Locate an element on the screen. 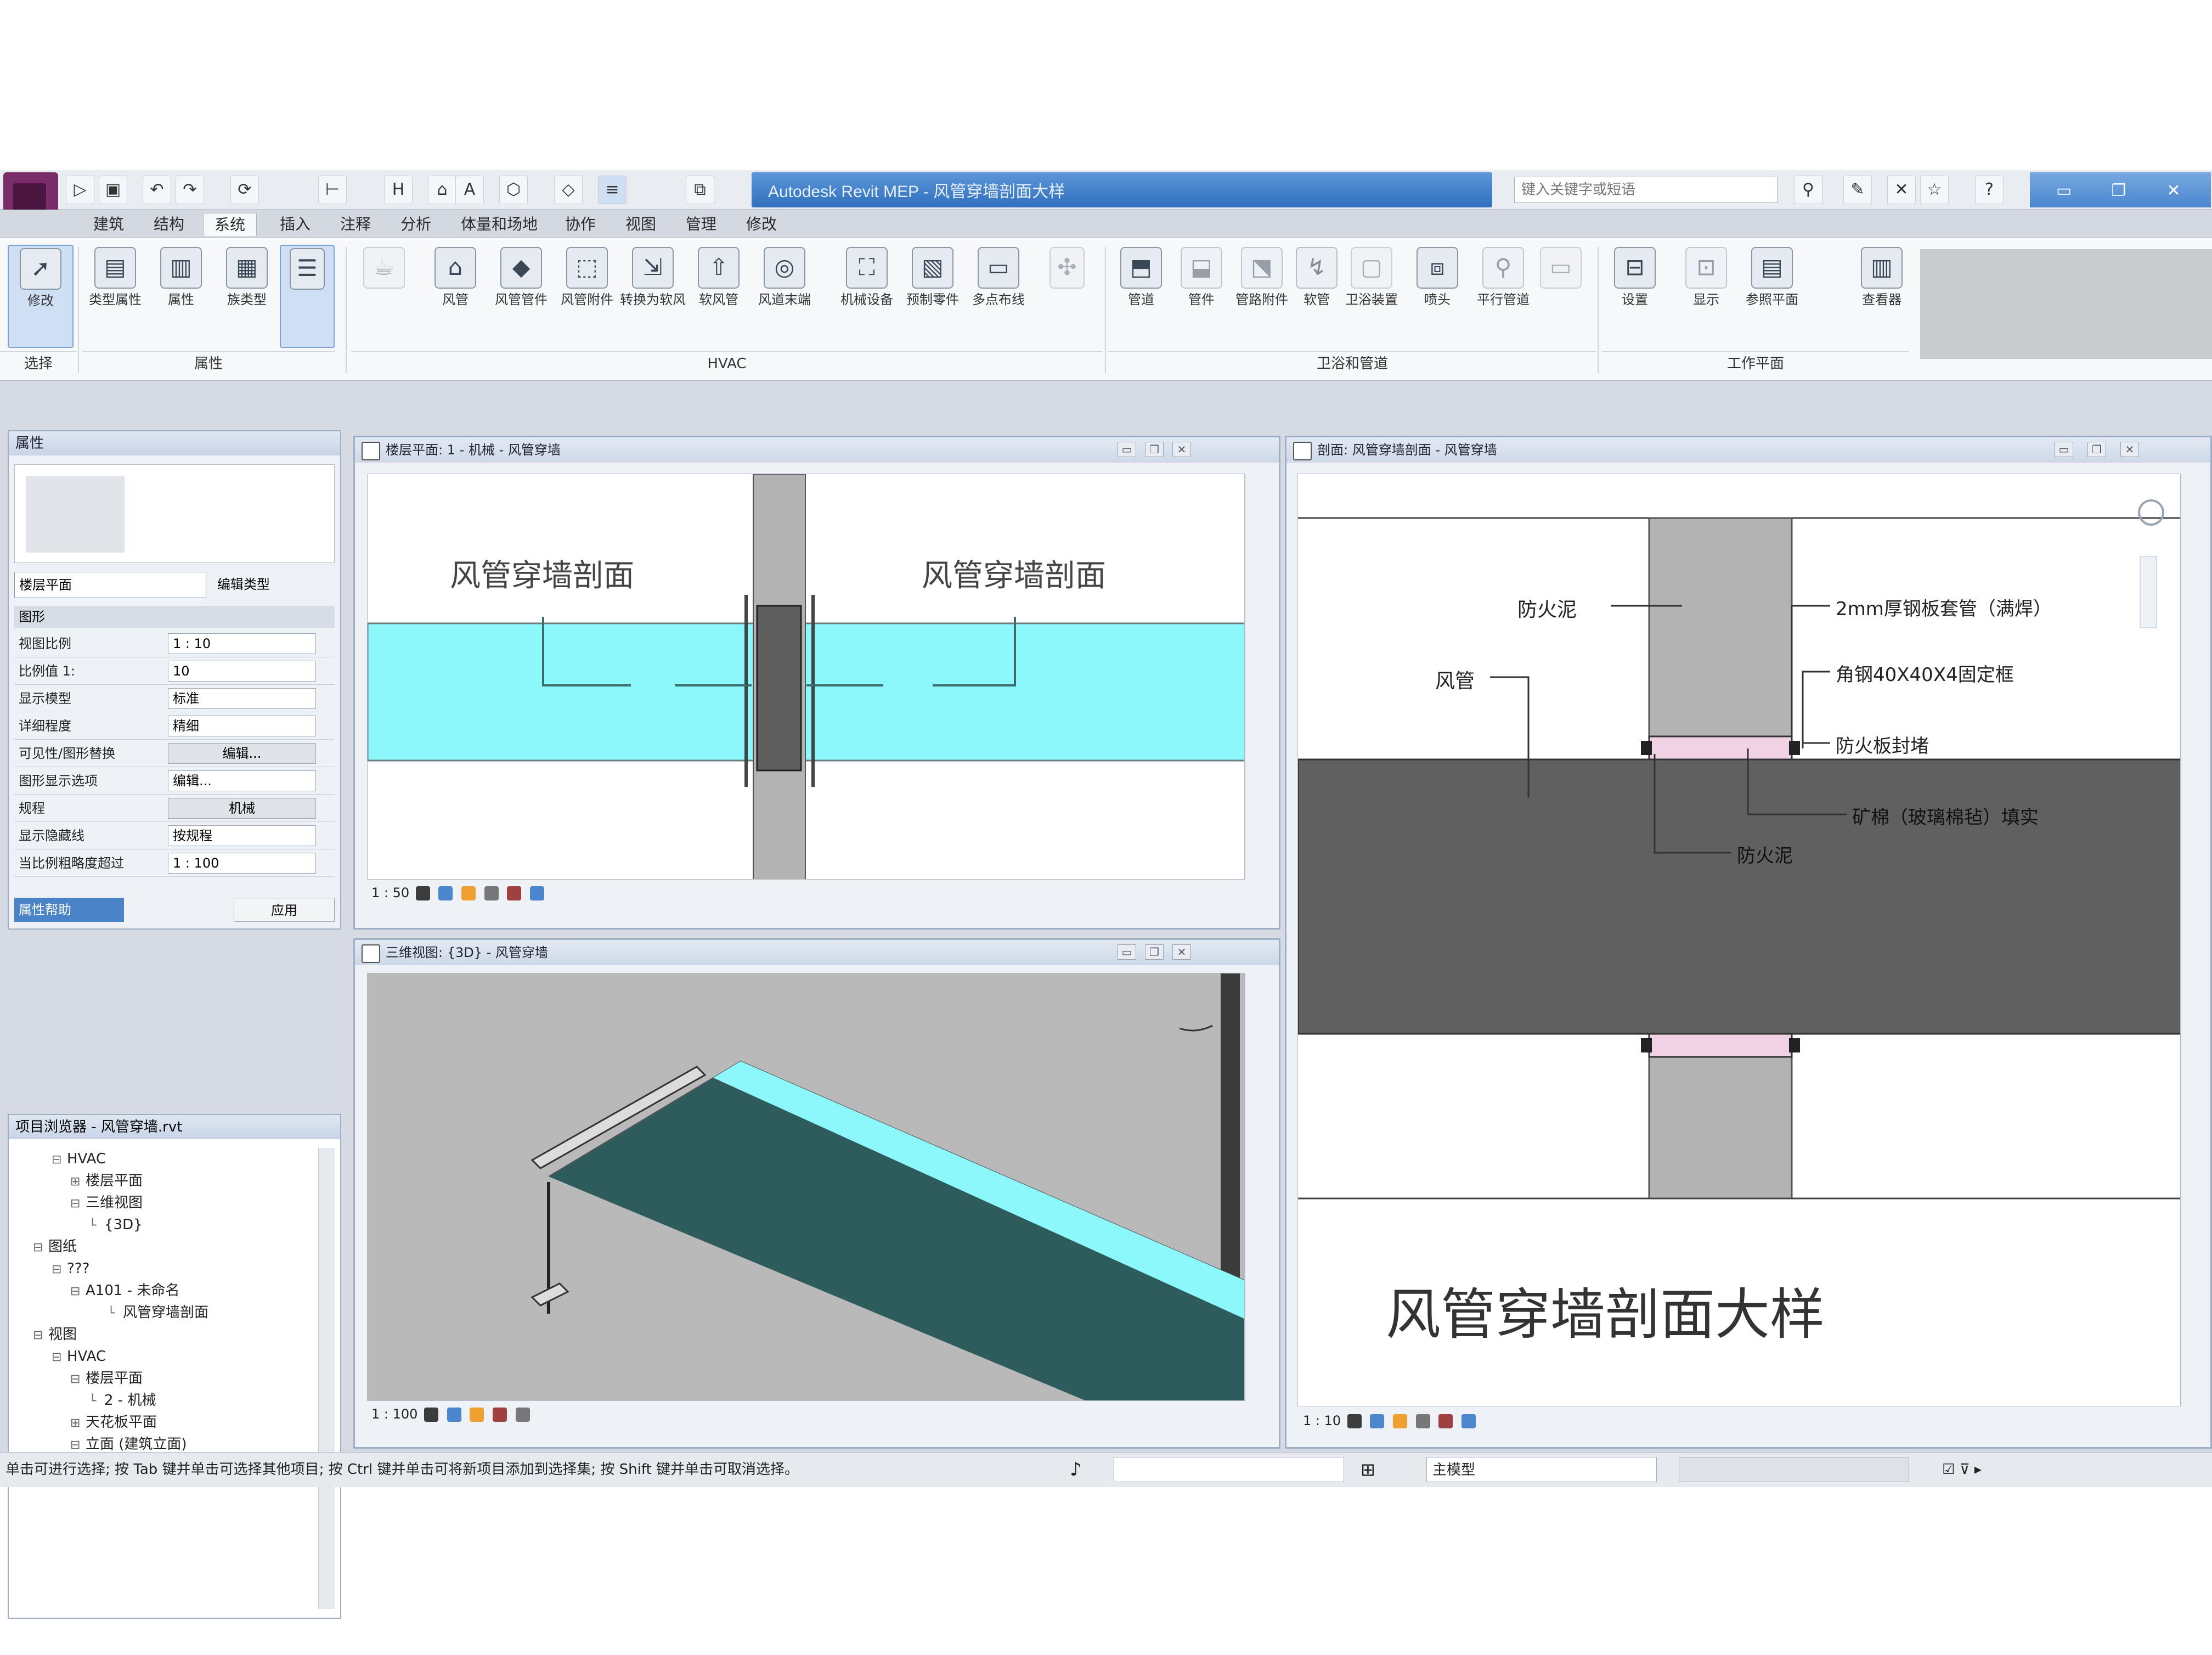  property-value: 1 : 10 is located at coordinates (242, 643).